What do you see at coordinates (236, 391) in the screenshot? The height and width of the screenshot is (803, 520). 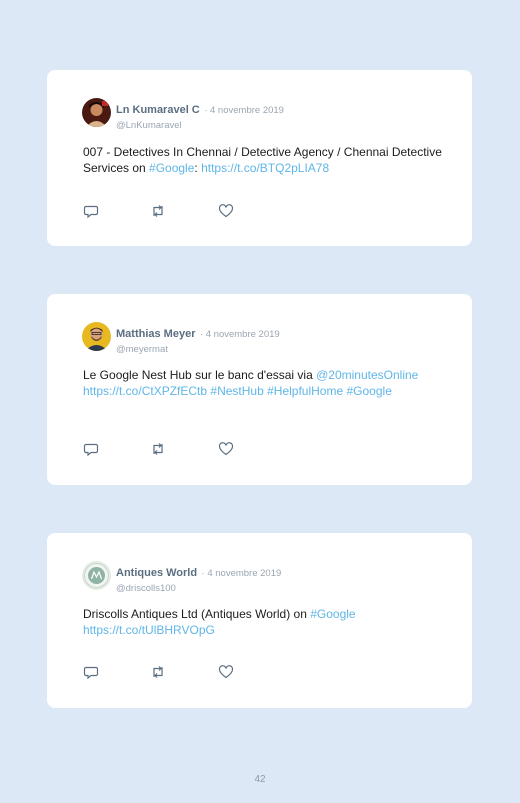 I see `hashtag-link: #NestHub` at bounding box center [236, 391].